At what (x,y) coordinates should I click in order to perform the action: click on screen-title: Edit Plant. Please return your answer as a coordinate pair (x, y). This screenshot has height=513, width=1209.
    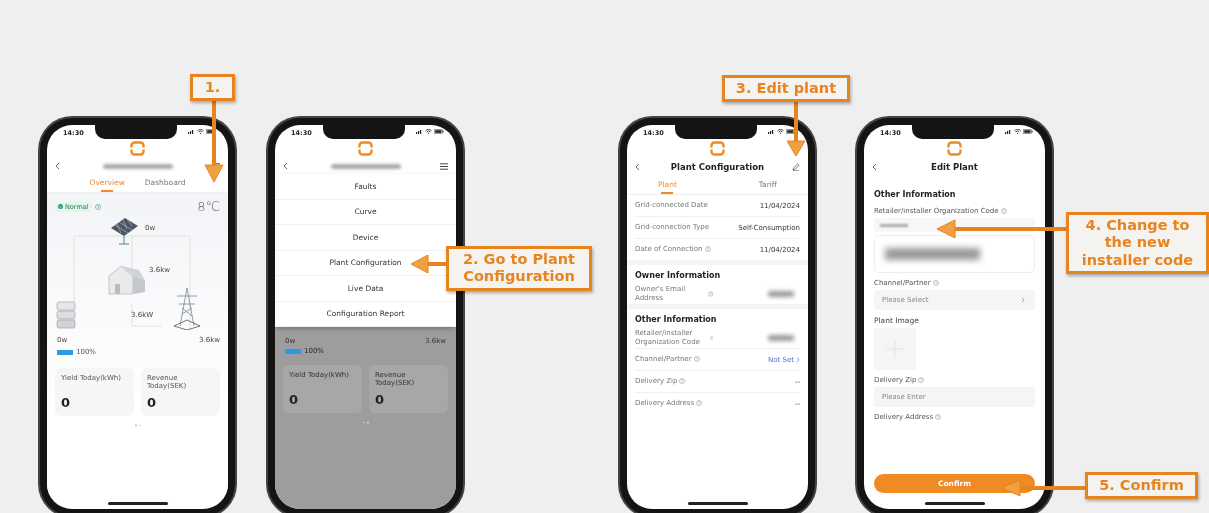
    Looking at the image, I should click on (954, 167).